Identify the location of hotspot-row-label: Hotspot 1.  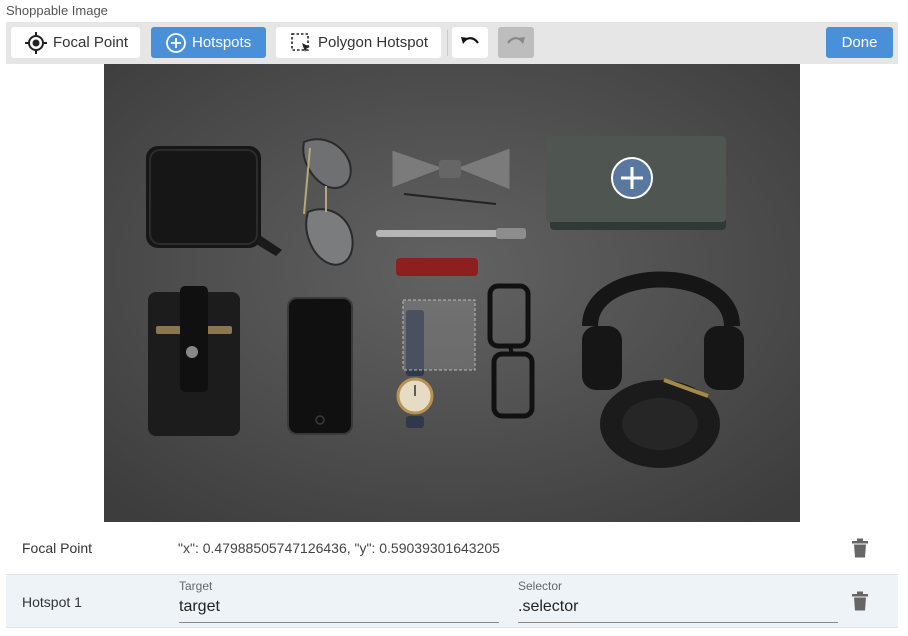
(52, 602).